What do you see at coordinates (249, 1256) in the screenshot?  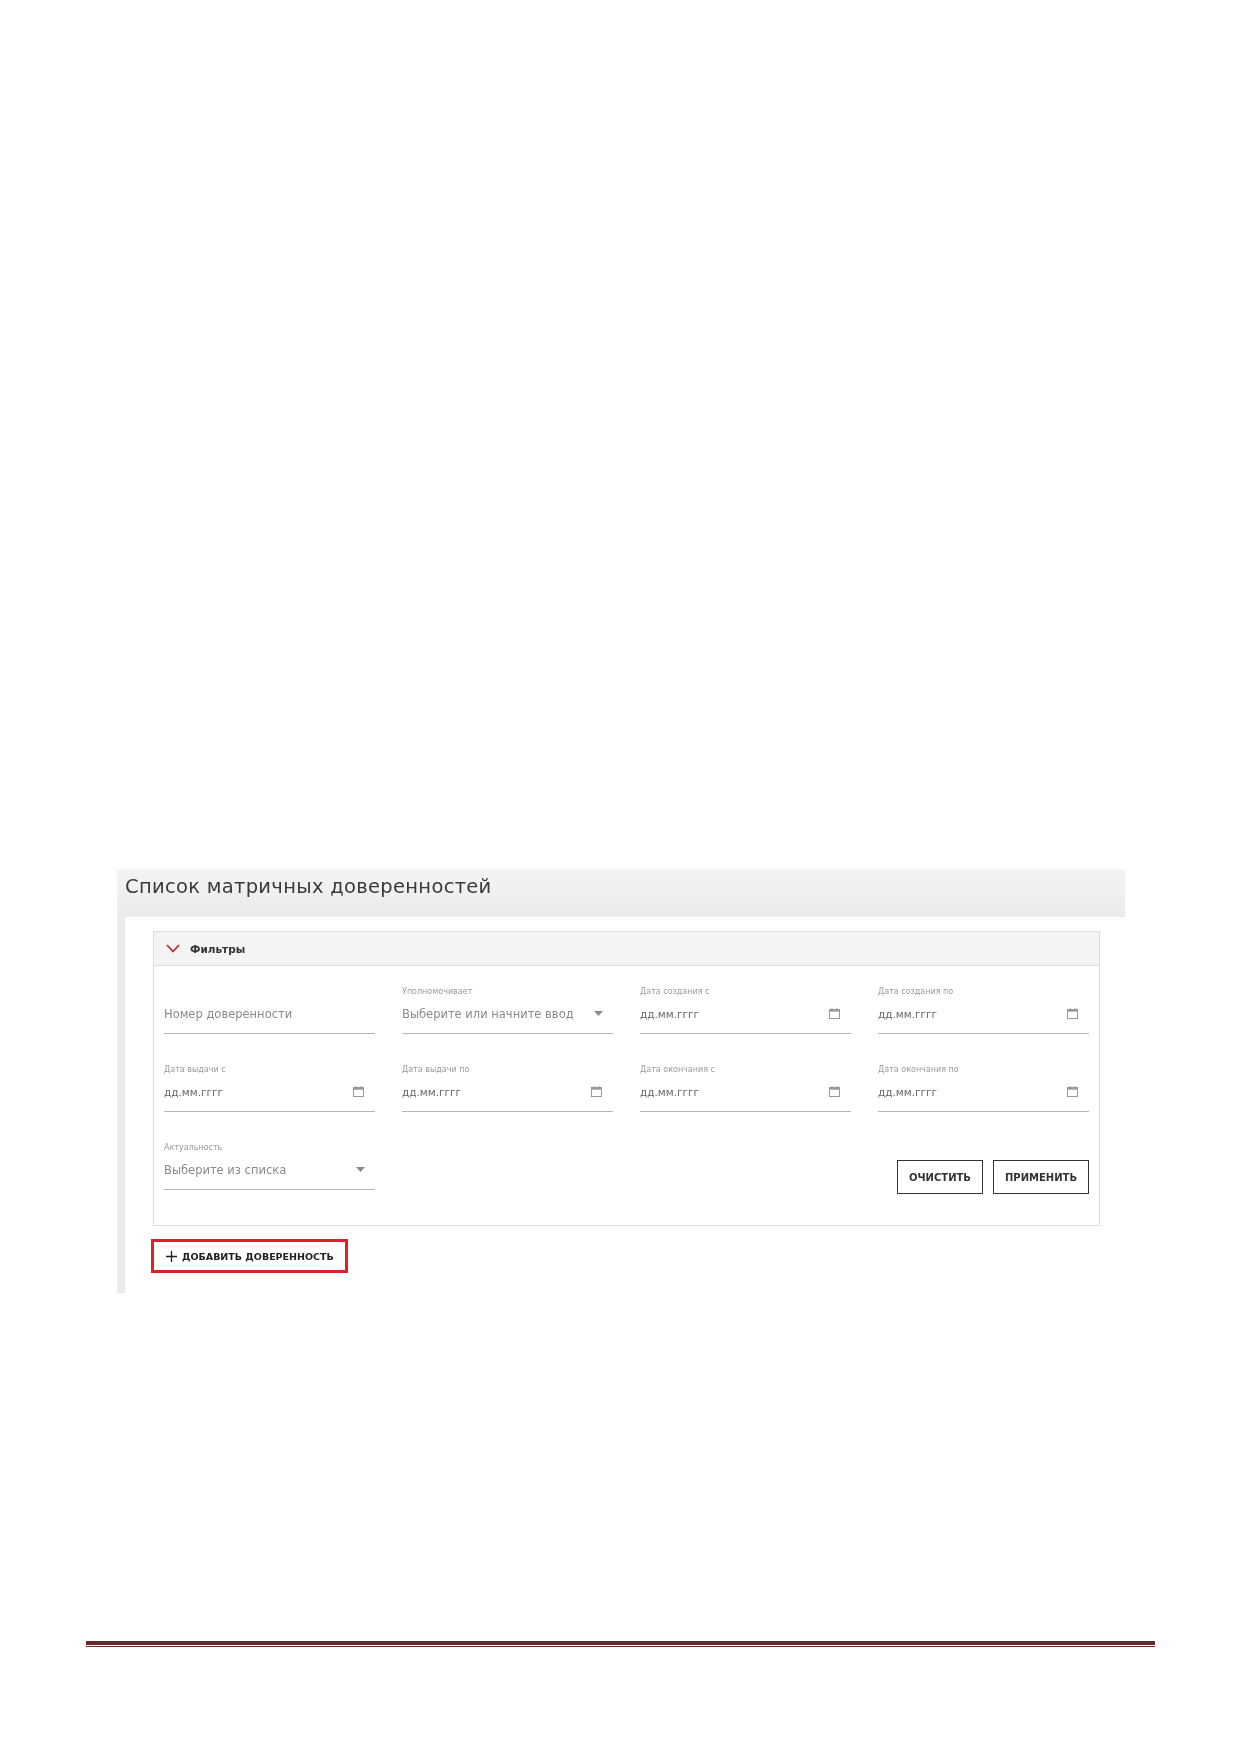 I see `add-button: ДОБАВИТЬ ДОВЕРЕННОСТЬ` at bounding box center [249, 1256].